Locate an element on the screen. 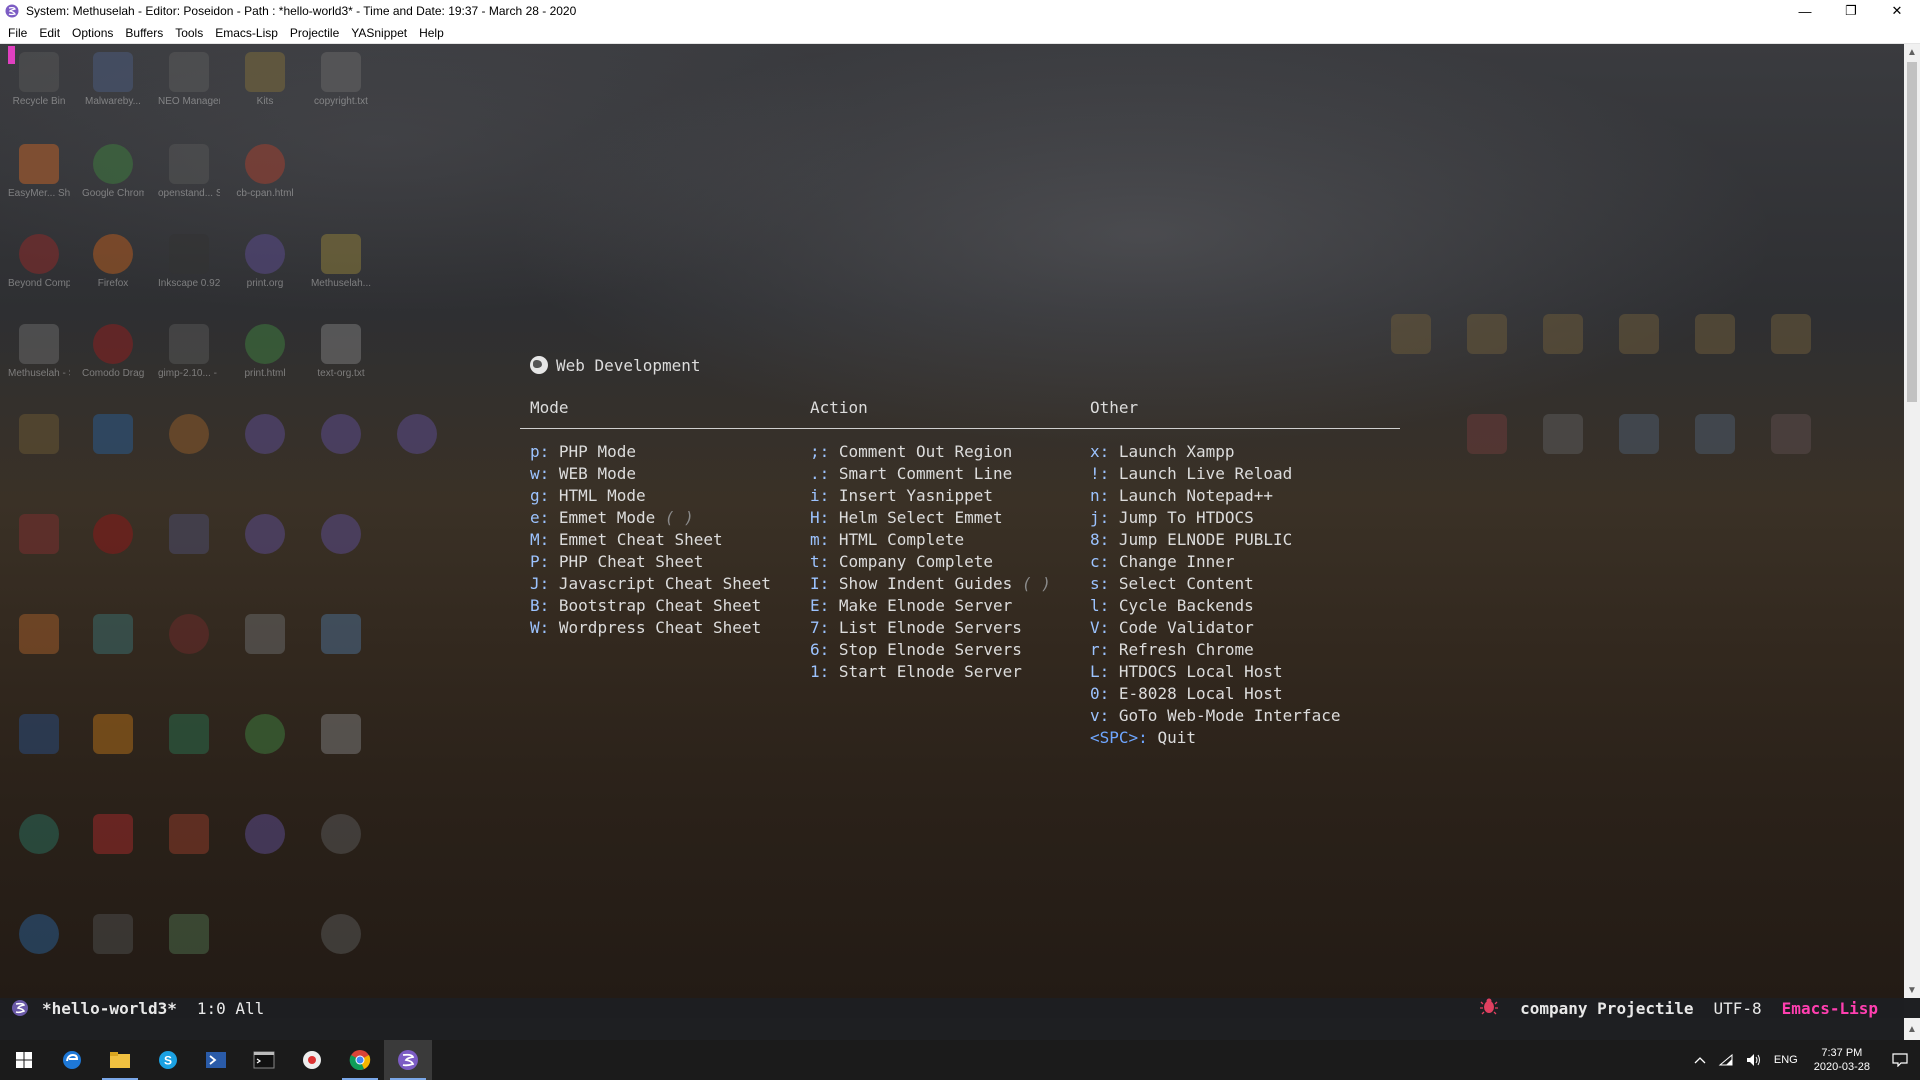 Image resolution: width=1920 pixels, height=1080 pixels. hydra-command: ;: Comment Out Region is located at coordinates (950, 452).